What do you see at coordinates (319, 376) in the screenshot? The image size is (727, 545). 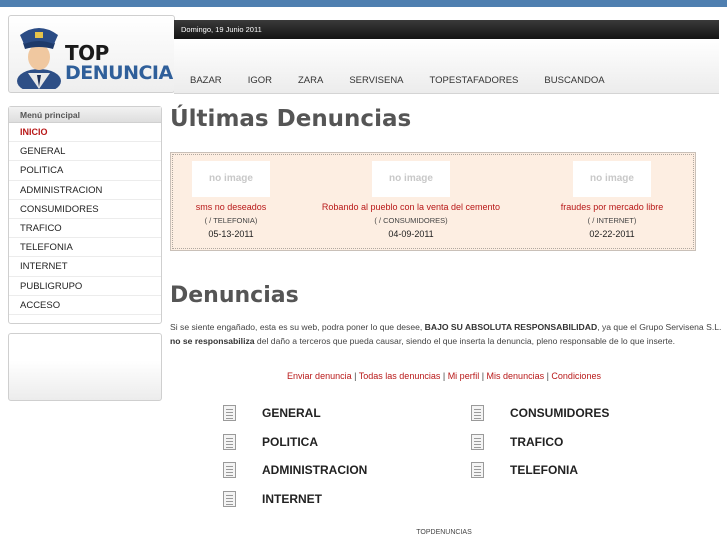 I see `link-enviar-denuncia: Enviar denuncia` at bounding box center [319, 376].